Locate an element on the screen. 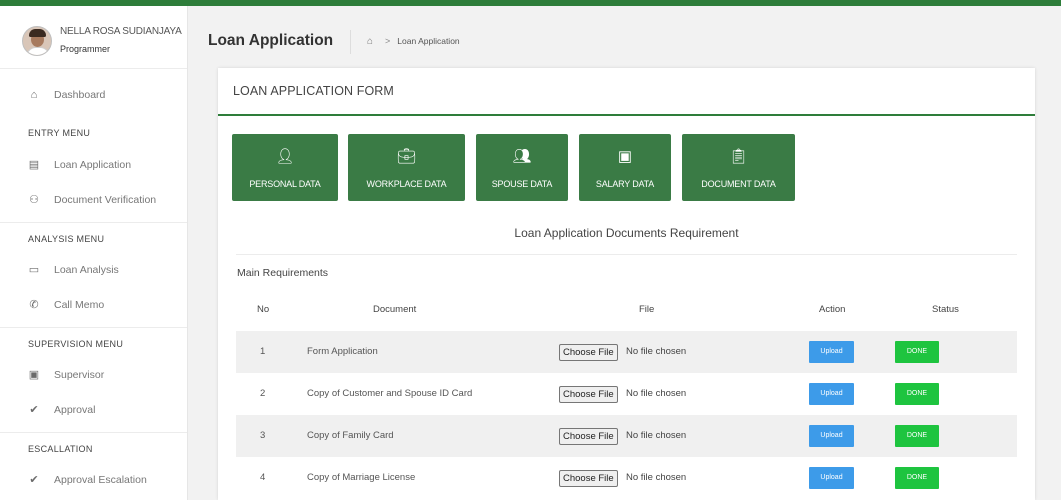 This screenshot has width=1061, height=500. sidebar-item-label: Loan Application is located at coordinates (93, 165).